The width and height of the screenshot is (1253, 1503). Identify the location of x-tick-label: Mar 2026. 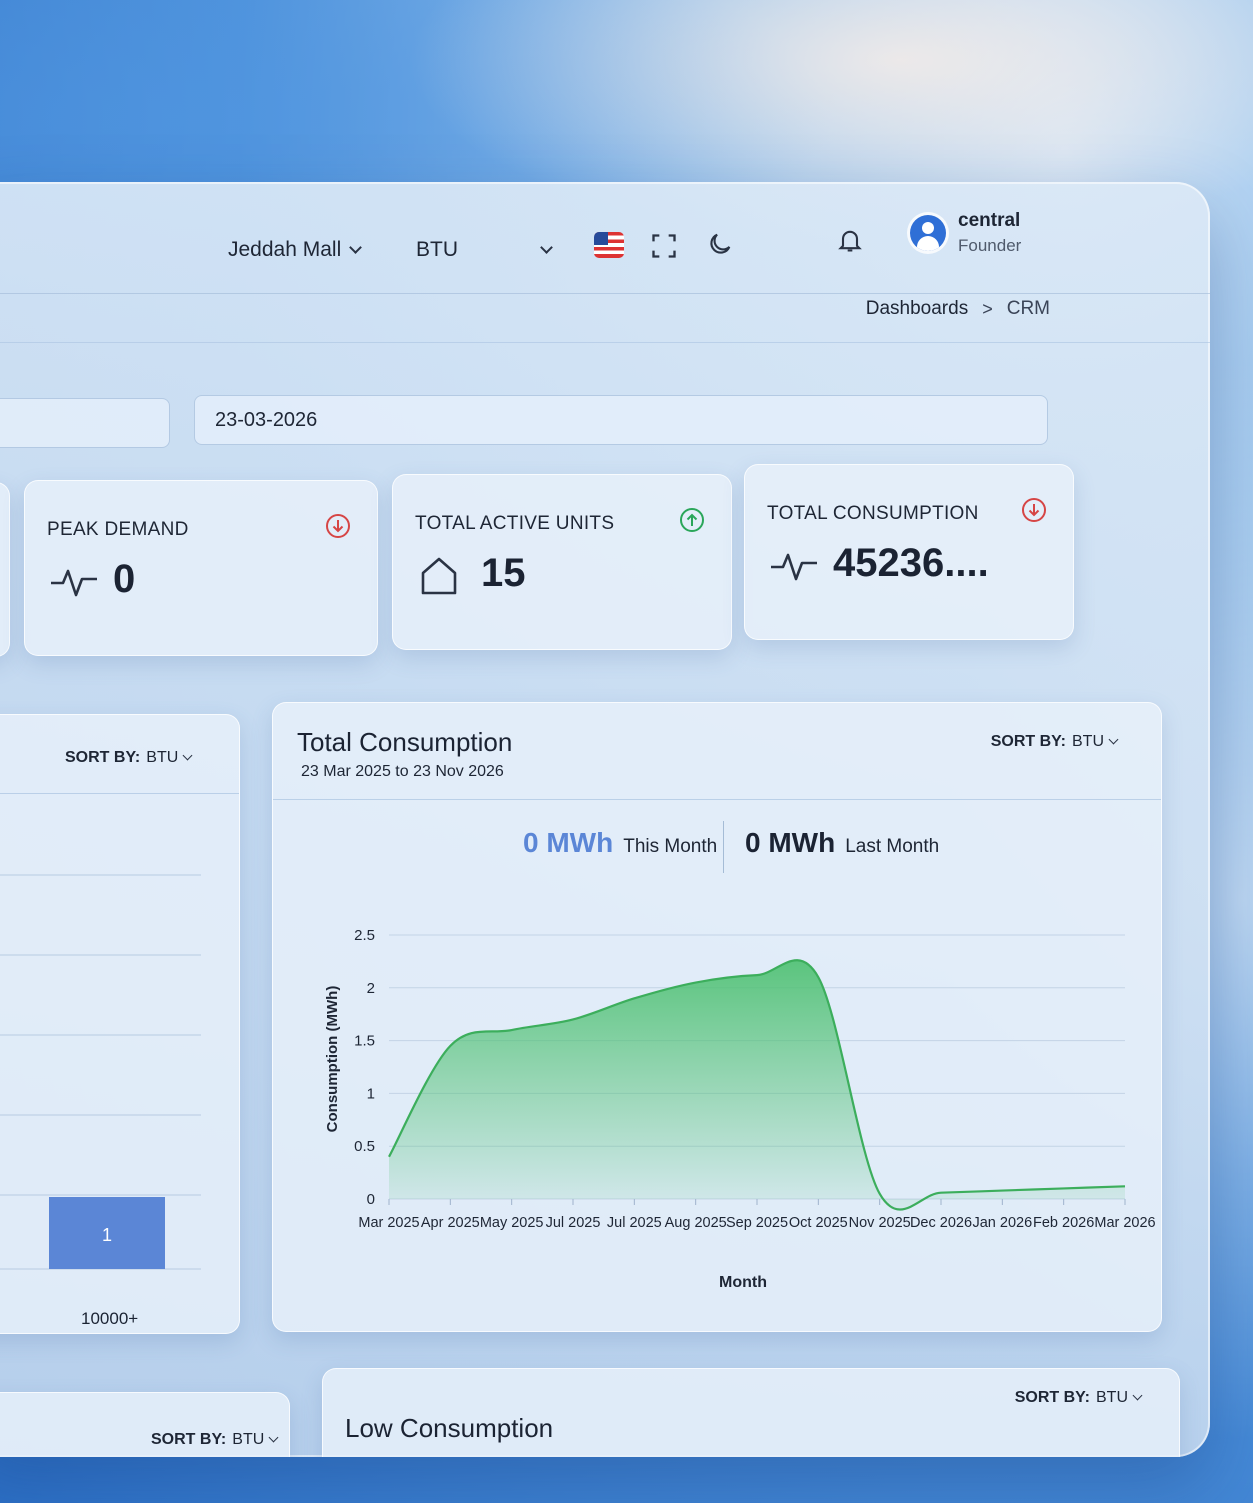
(1124, 1223).